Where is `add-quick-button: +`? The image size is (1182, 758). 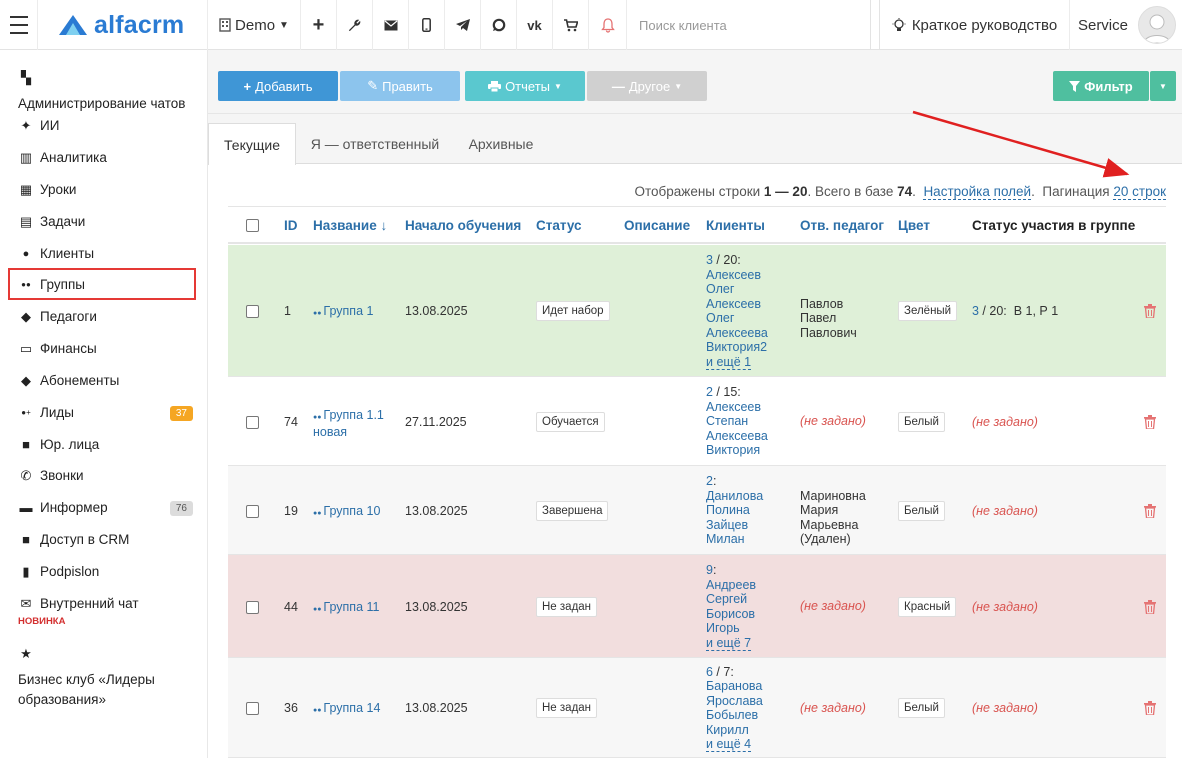
add-quick-button: + is located at coordinates (319, 25).